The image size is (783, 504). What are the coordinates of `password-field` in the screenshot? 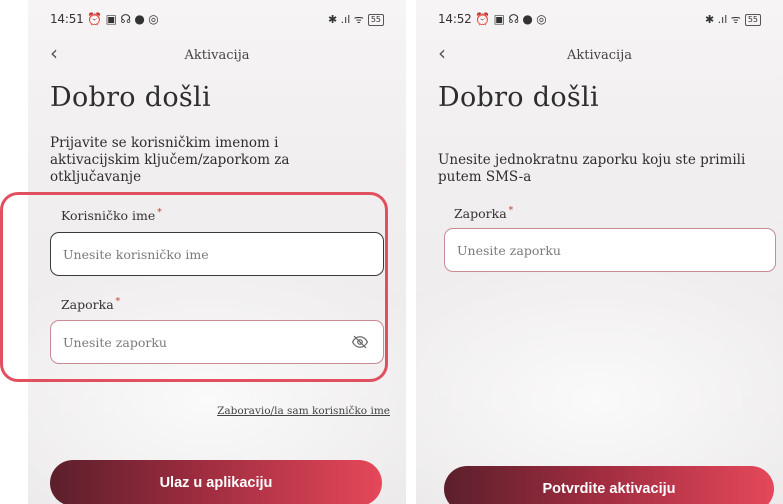 It's located at (217, 342).